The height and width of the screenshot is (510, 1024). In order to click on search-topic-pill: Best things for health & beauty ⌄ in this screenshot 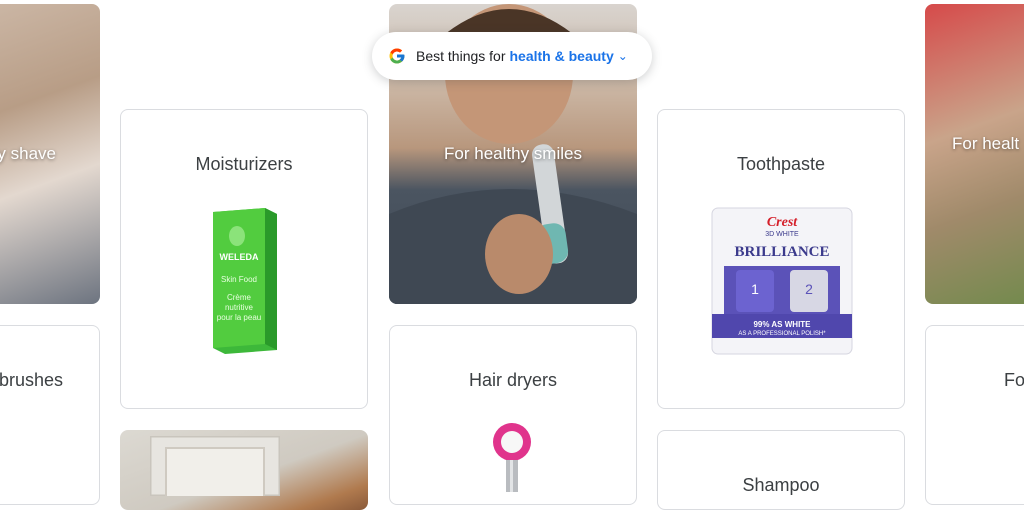, I will do `click(512, 56)`.